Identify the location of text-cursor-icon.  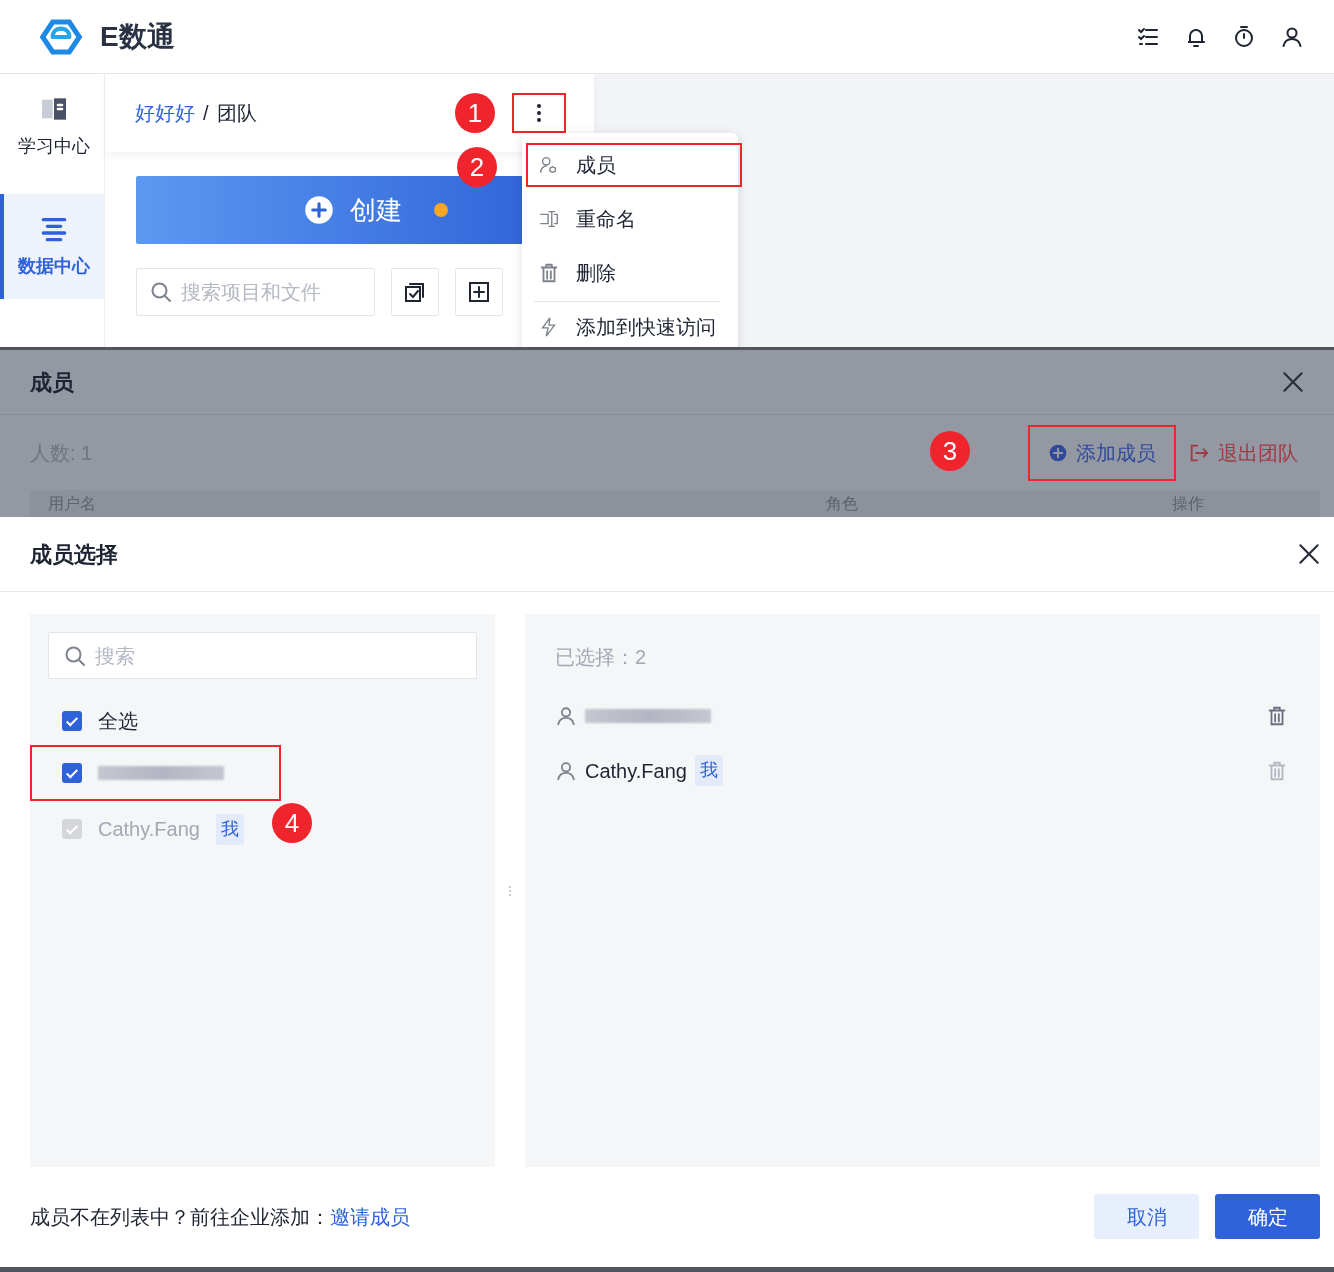
(549, 219).